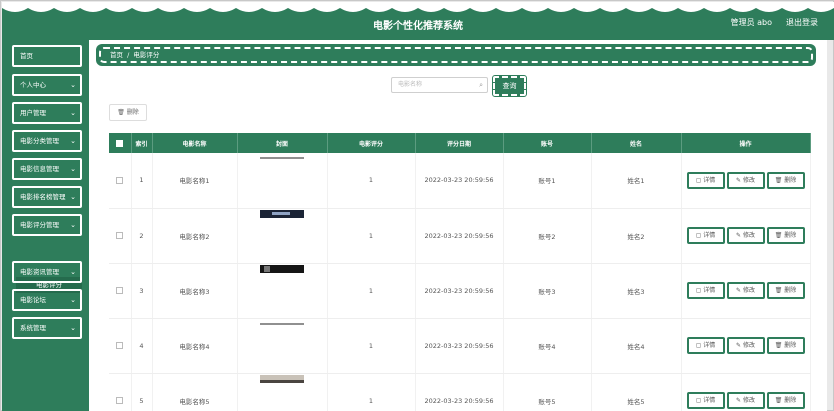 Image resolution: width=834 pixels, height=411 pixels. What do you see at coordinates (116, 55) in the screenshot?
I see `breadcrumb-home: 首页` at bounding box center [116, 55].